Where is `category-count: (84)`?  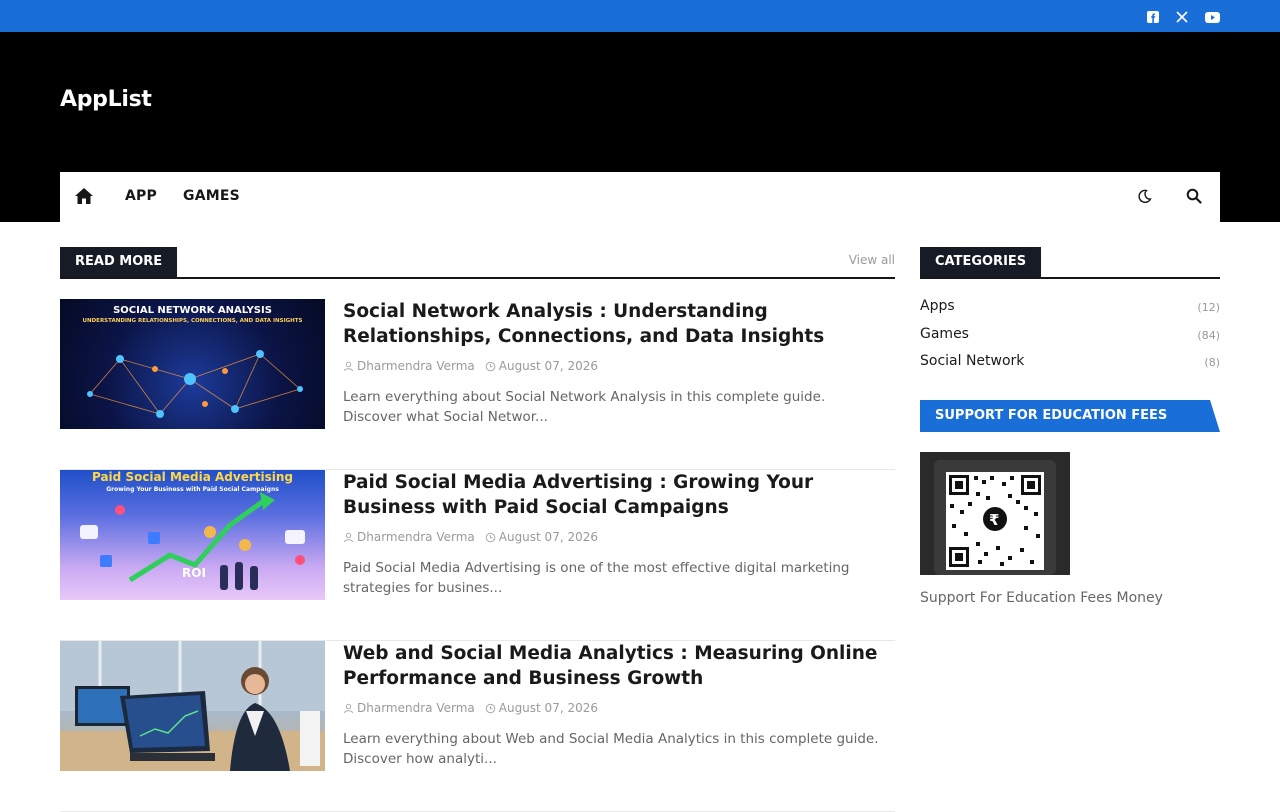
category-count: (84) is located at coordinates (1208, 335).